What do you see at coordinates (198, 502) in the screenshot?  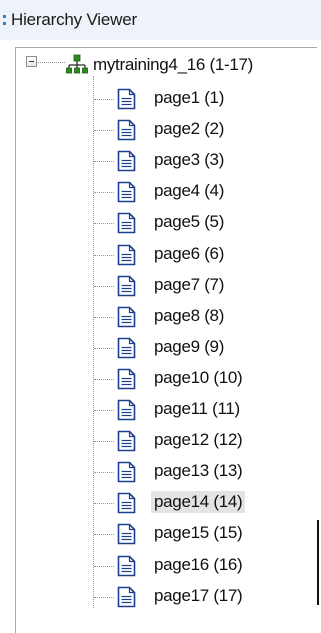 I see `tree-item-label: page14 (14)` at bounding box center [198, 502].